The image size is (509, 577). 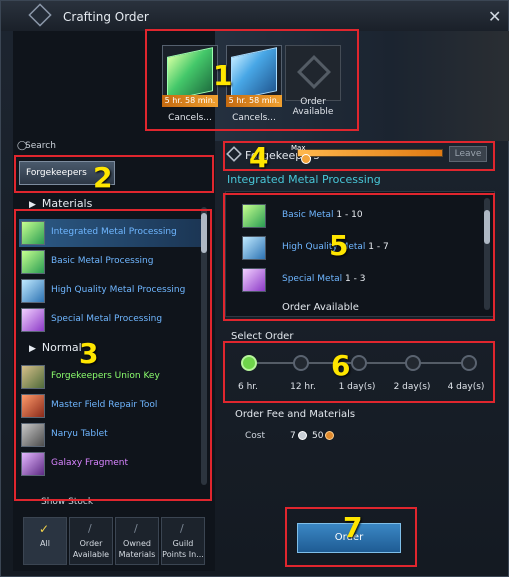 I want to click on tab-owned-materials: / Owned Materials, so click(x=137, y=541).